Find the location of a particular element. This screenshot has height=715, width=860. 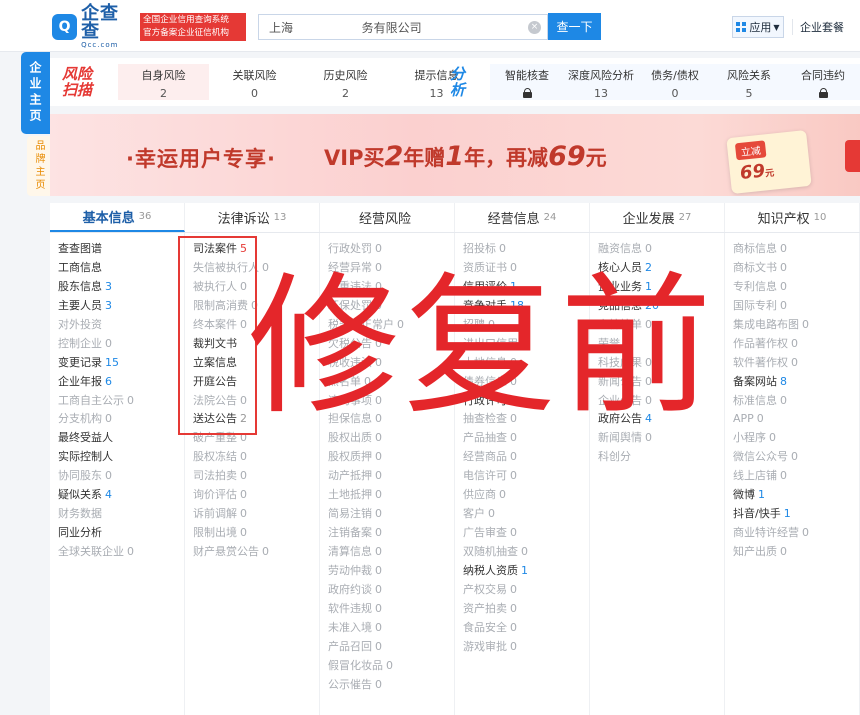

list-item: 标准信息 0 is located at coordinates (796, 400).